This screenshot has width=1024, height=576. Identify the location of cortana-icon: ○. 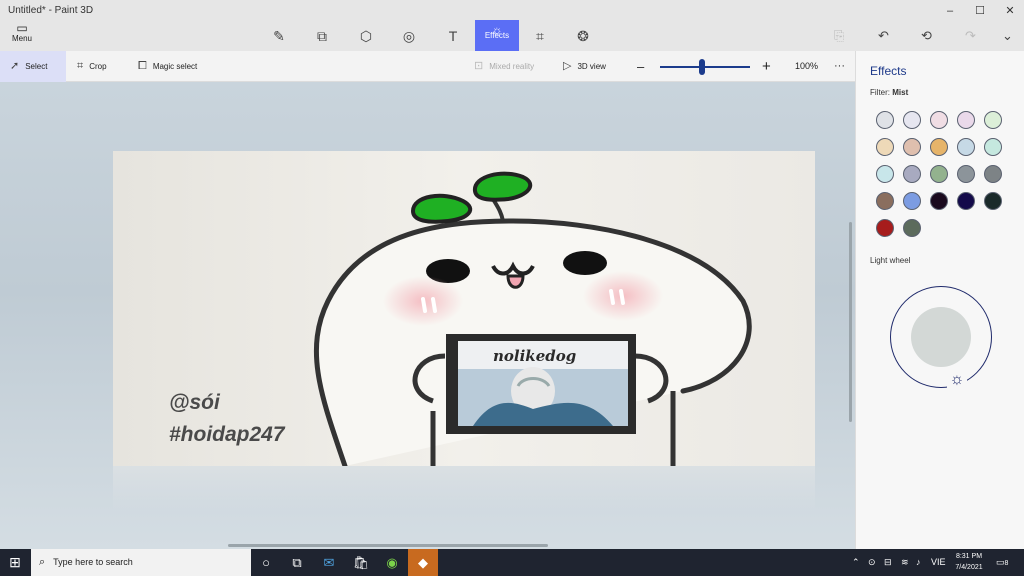
(266, 563).